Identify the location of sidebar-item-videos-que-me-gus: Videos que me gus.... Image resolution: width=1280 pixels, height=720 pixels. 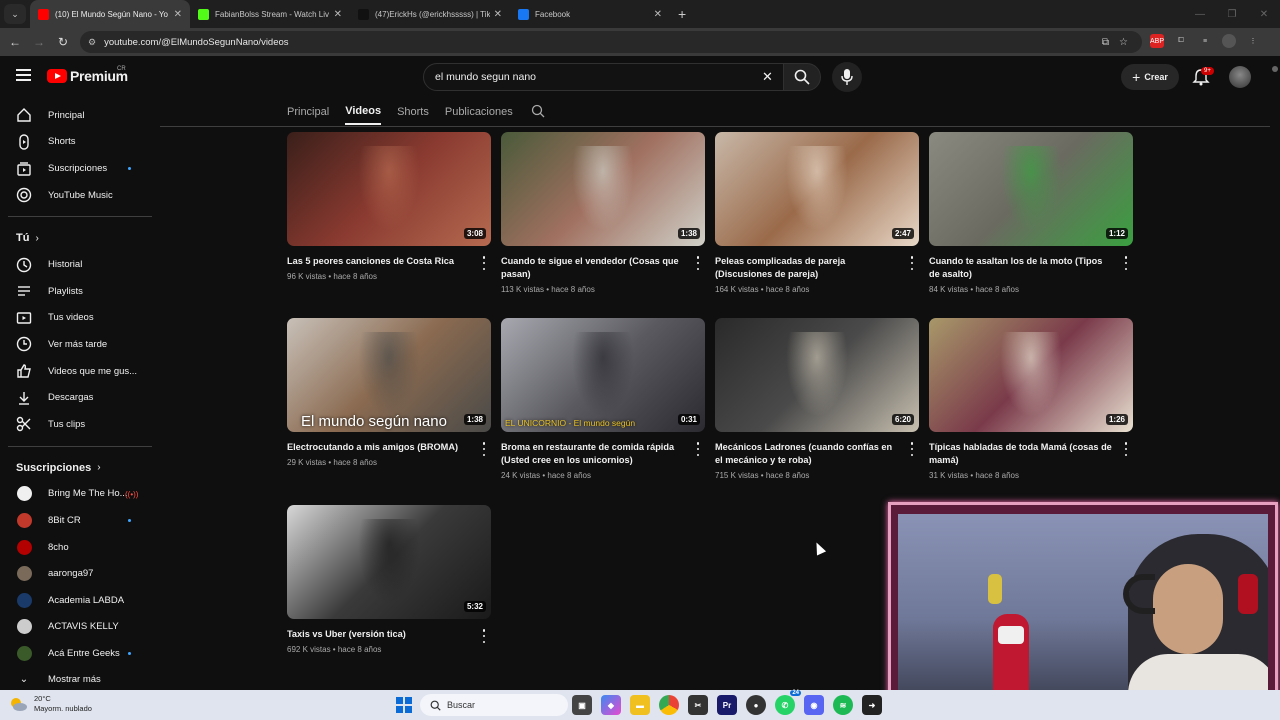
(80, 371).